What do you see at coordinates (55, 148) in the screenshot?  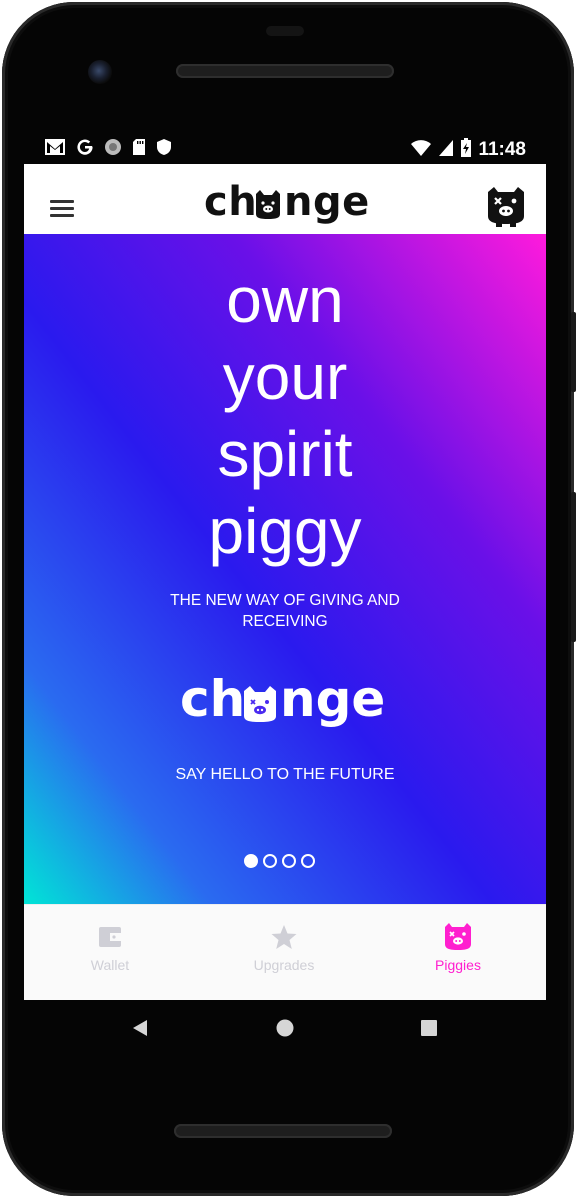 I see `gmail-icon` at bounding box center [55, 148].